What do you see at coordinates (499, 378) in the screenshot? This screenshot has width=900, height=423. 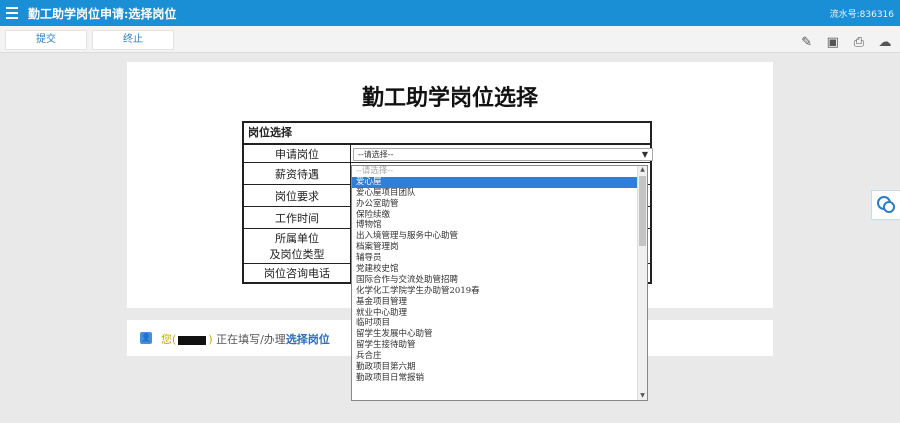 I see `dropdown-option: 勤政项目日常报销` at bounding box center [499, 378].